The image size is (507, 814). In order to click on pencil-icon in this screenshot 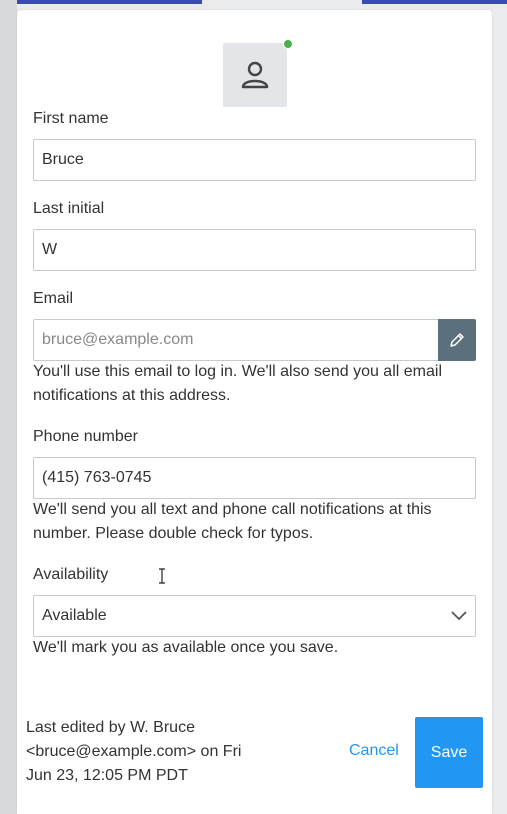, I will do `click(457, 340)`.